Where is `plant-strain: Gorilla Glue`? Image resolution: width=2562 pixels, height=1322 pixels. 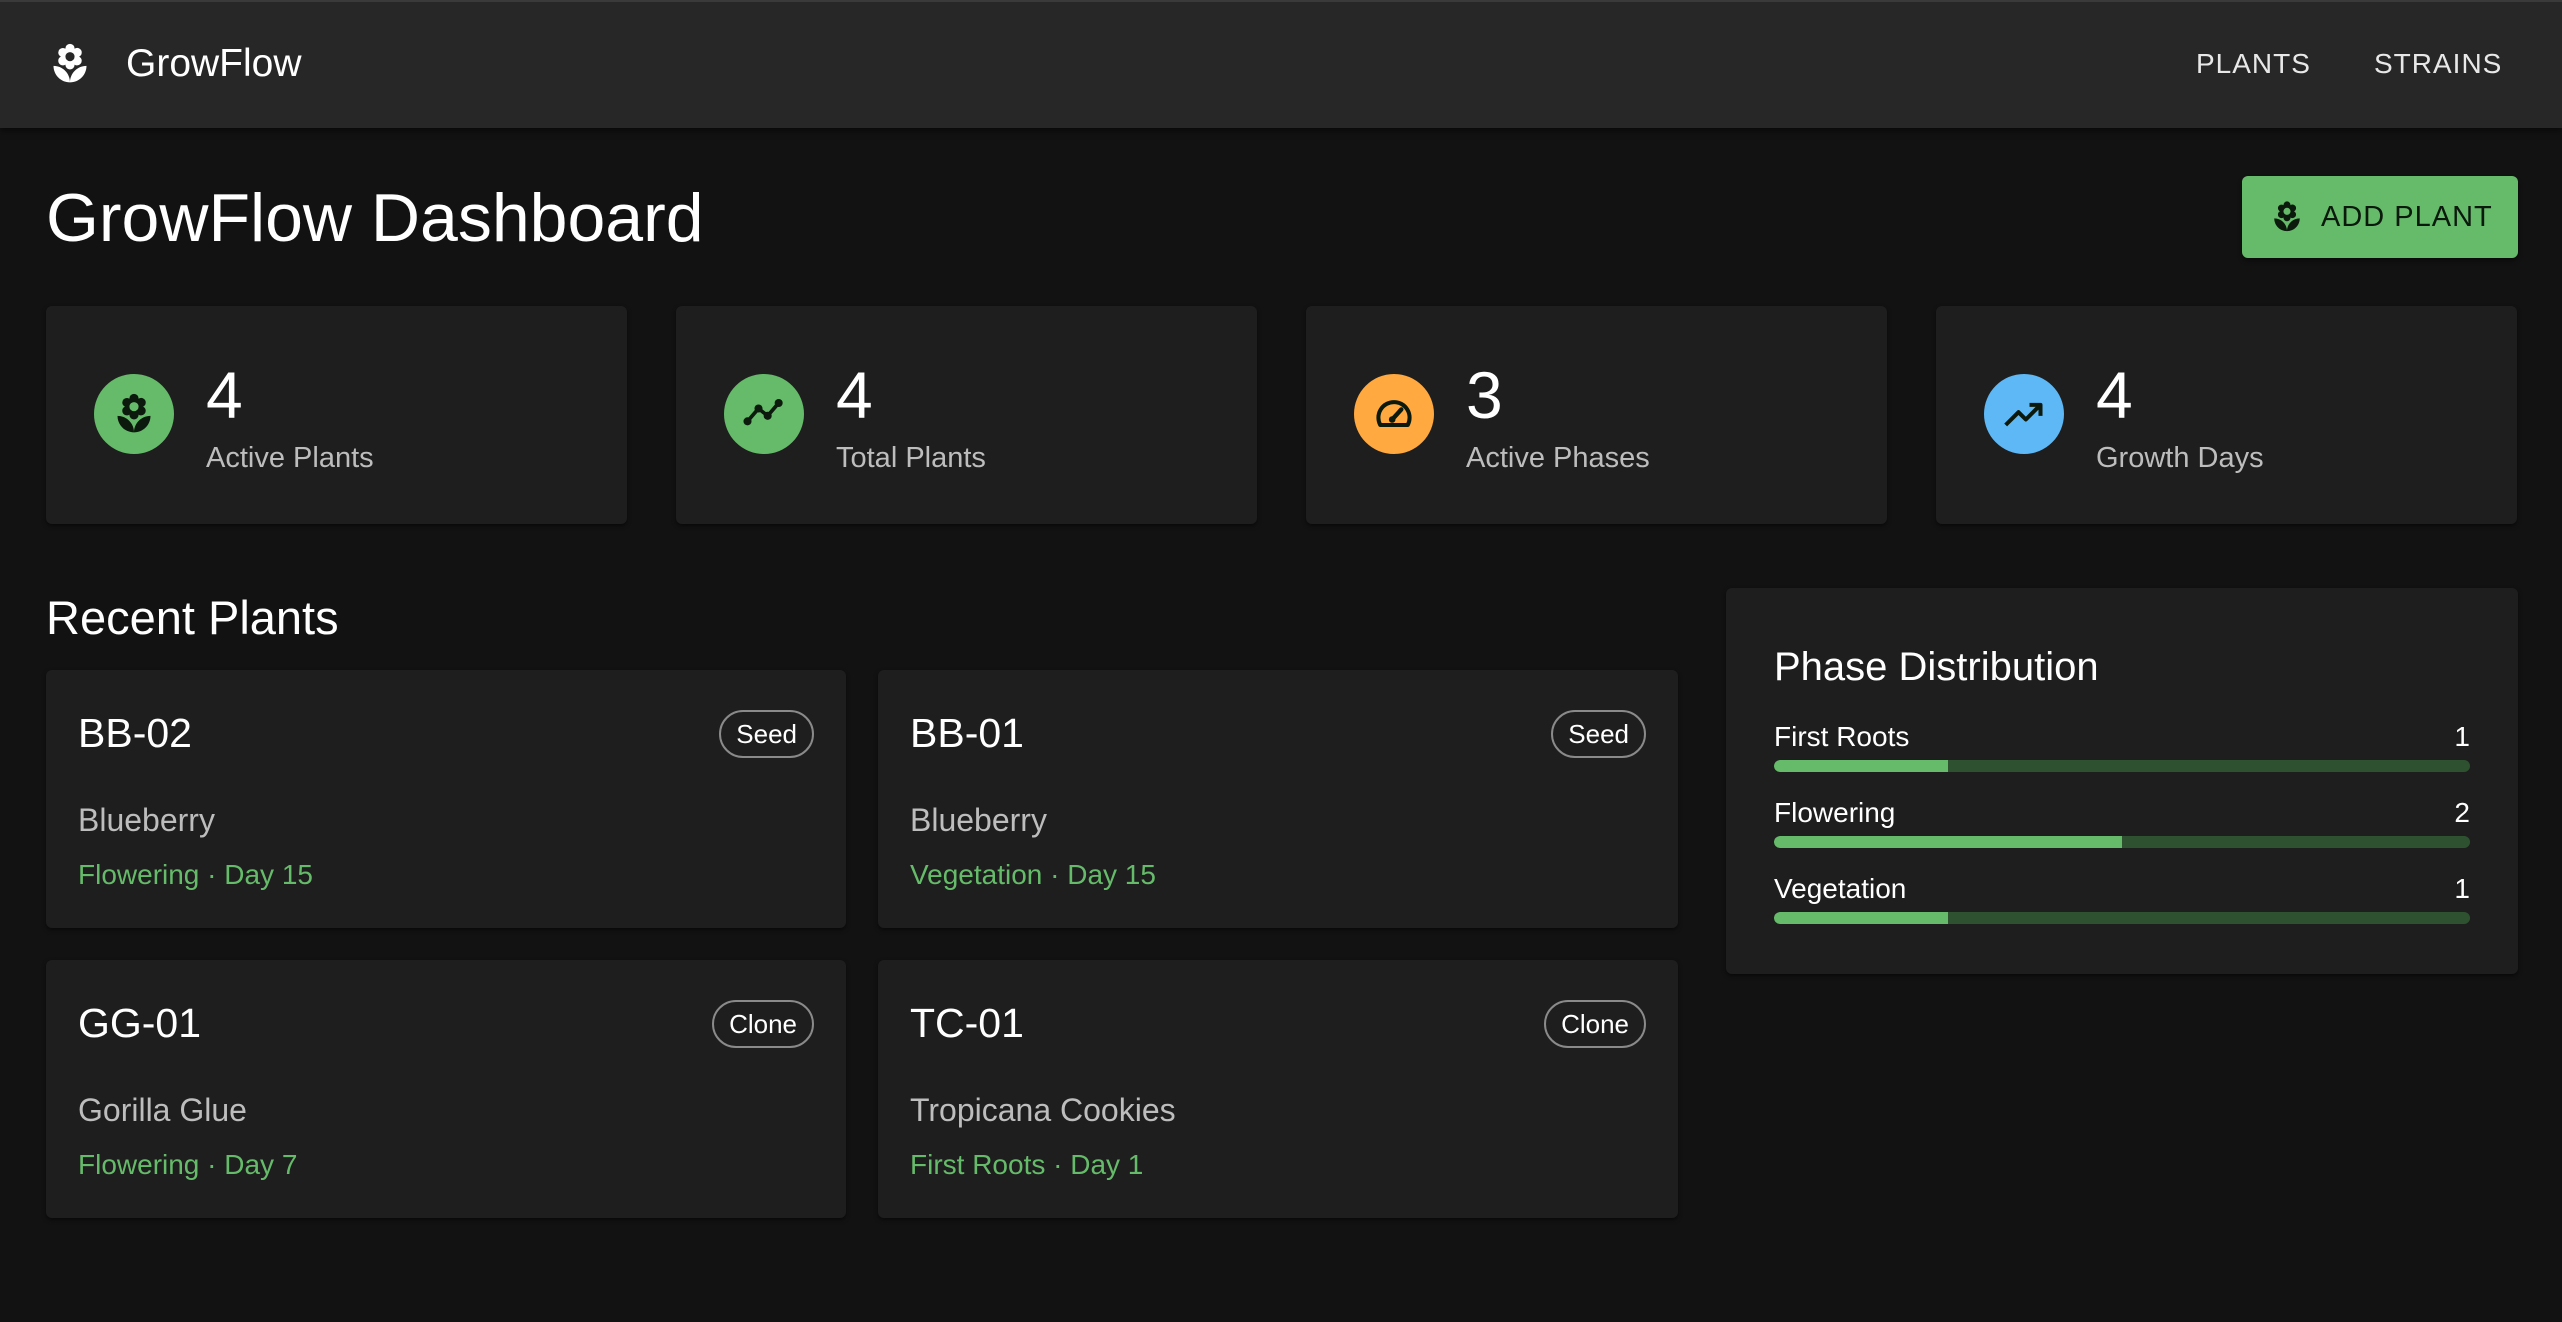
plant-strain: Gorilla Glue is located at coordinates (162, 1110).